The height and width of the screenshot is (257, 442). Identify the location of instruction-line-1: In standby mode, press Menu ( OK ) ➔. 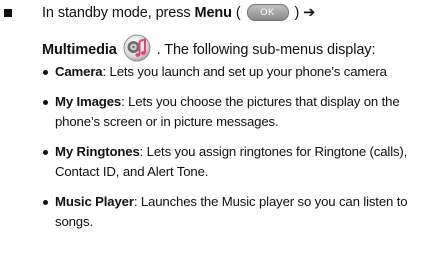
(179, 12).